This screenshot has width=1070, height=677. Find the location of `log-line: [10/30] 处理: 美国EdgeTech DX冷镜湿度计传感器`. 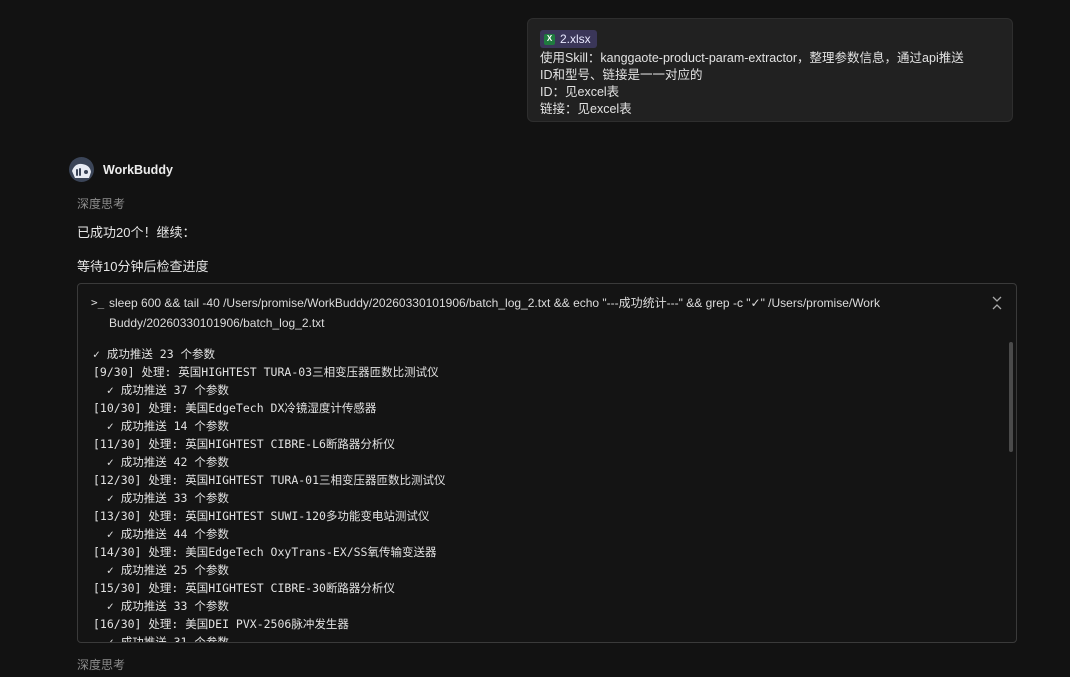

log-line: [10/30] 处理: 美国EdgeTech DX冷镜湿度计传感器 is located at coordinates (235, 408).